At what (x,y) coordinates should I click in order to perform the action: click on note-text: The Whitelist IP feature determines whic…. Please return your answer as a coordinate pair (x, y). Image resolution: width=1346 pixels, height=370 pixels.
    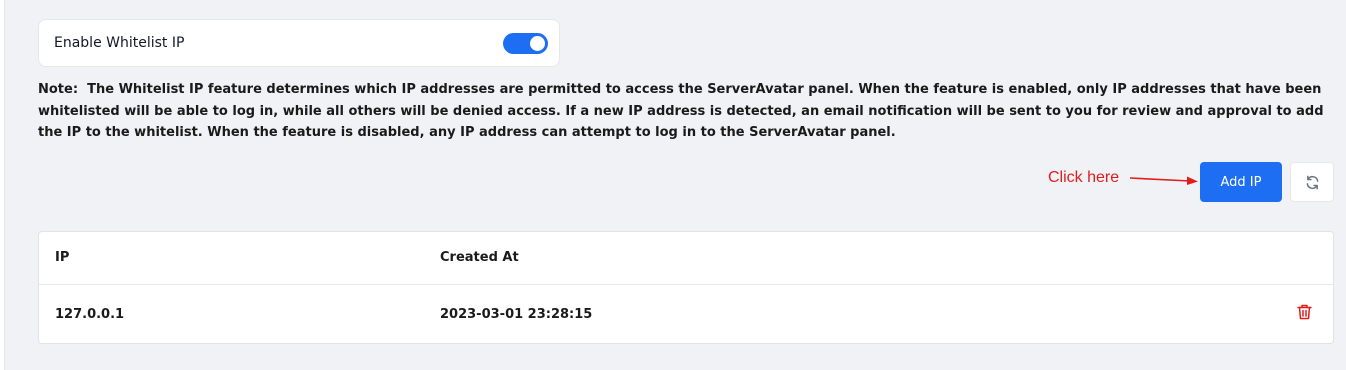
    Looking at the image, I should click on (681, 111).